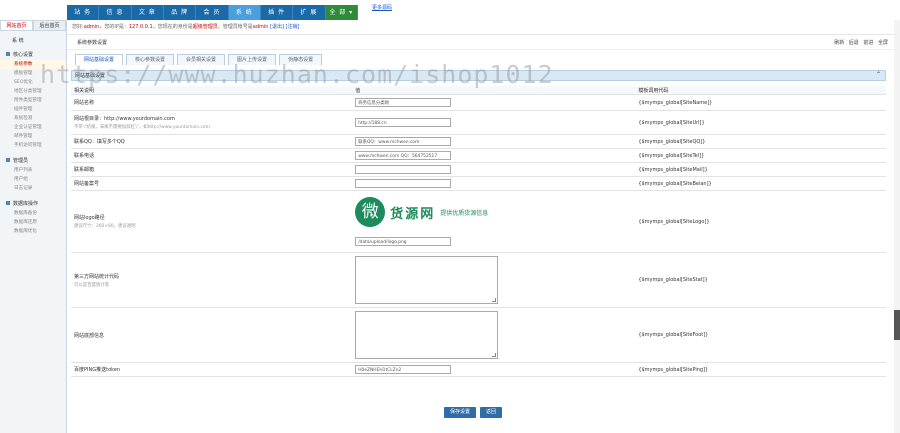  What do you see at coordinates (180, 12) in the screenshot?
I see `tab-brand: 品 牌` at bounding box center [180, 12].